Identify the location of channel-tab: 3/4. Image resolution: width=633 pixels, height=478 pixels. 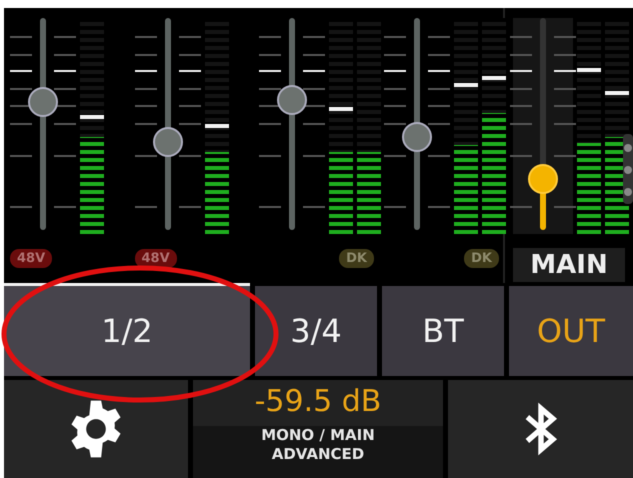
(316, 329).